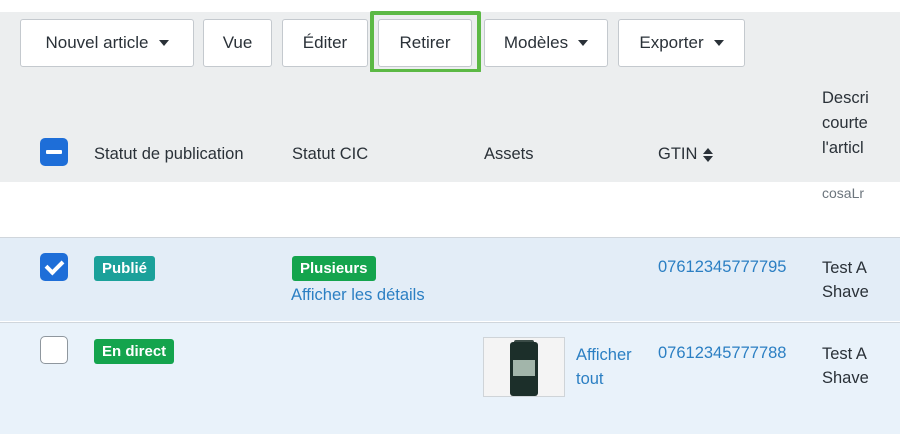 This screenshot has width=900, height=434. I want to click on description-header-line1: Descri, so click(845, 98).